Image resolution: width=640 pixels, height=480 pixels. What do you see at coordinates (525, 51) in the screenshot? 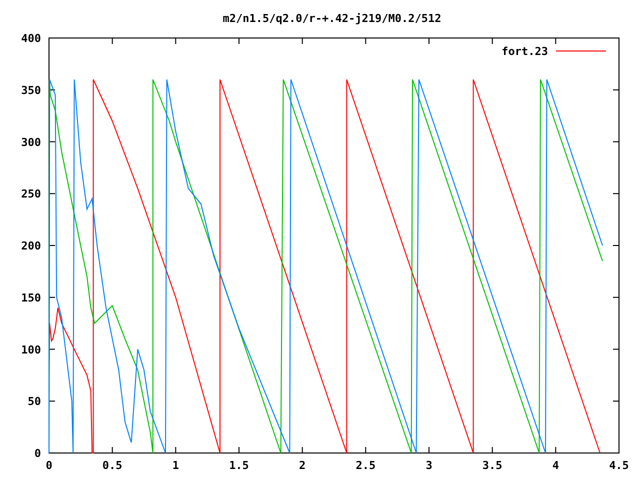
I see `legend-label: fort.23` at bounding box center [525, 51].